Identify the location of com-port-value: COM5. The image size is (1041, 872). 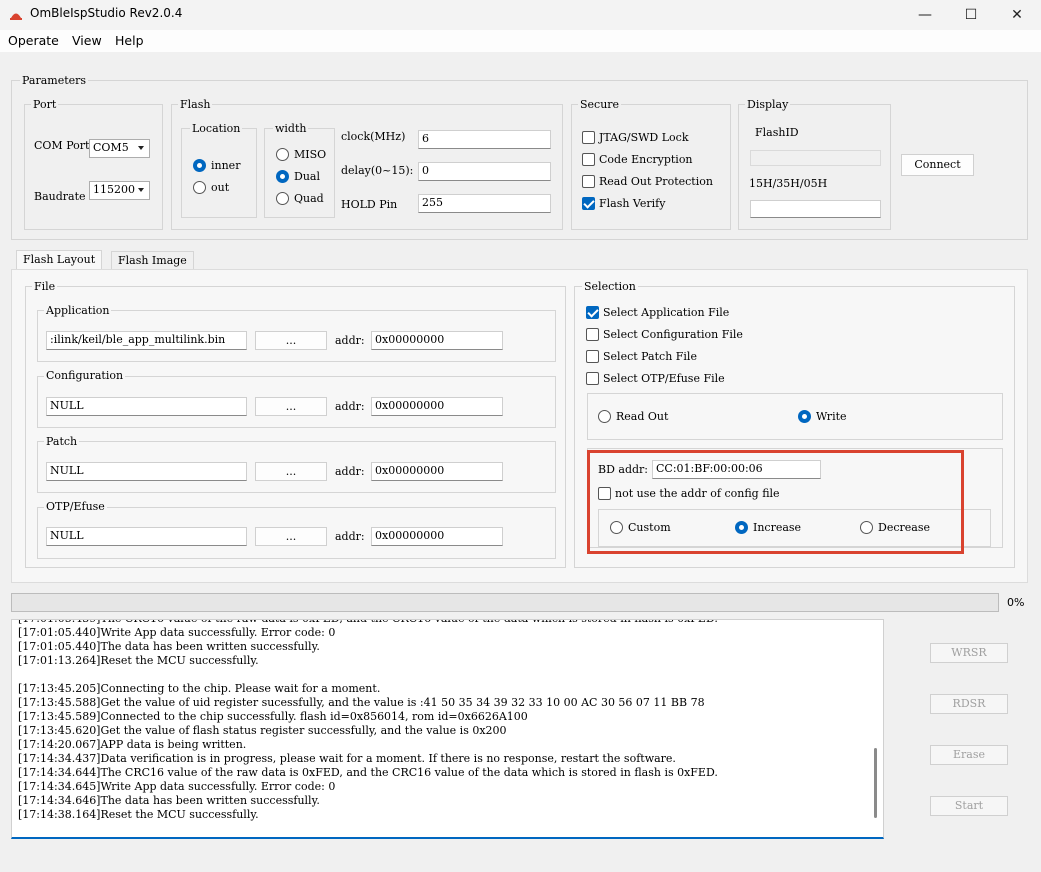
(111, 147).